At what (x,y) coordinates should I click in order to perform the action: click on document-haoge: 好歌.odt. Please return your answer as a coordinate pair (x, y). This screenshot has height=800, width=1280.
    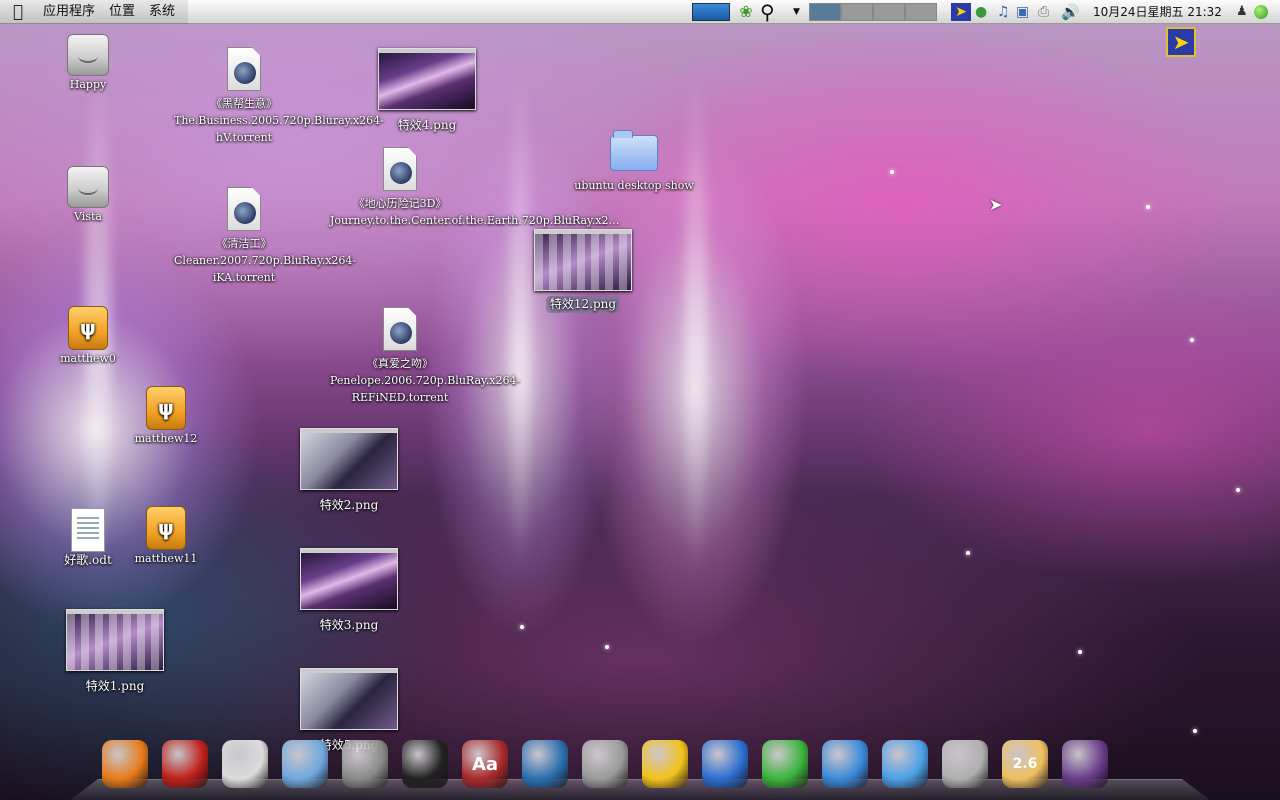
    Looking at the image, I should click on (88, 538).